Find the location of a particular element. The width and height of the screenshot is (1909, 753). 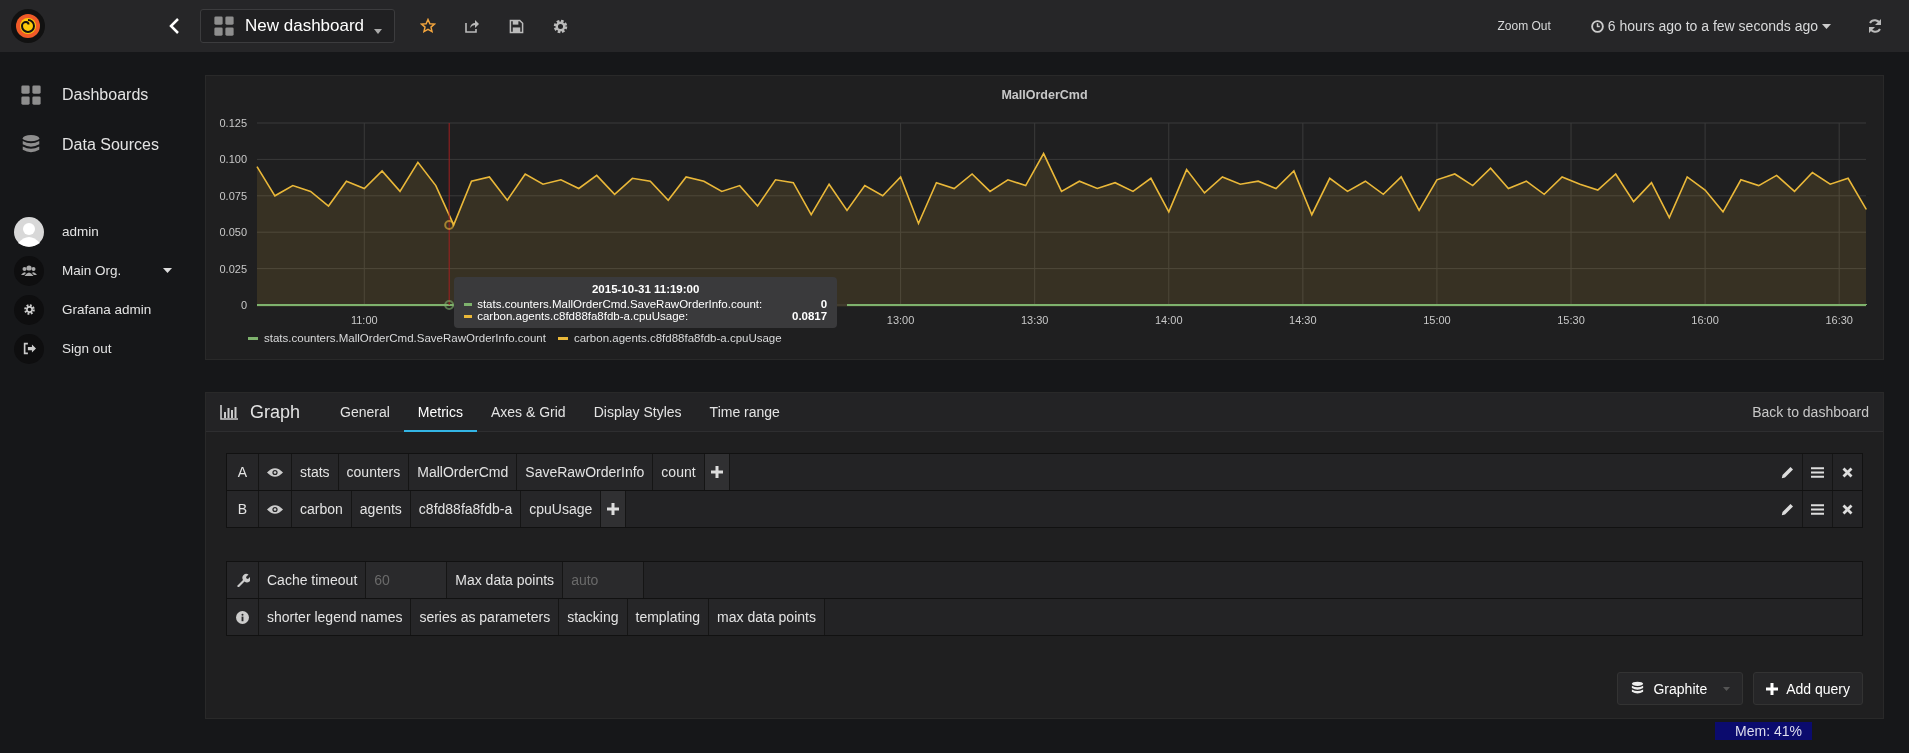

users-icon is located at coordinates (29, 270).